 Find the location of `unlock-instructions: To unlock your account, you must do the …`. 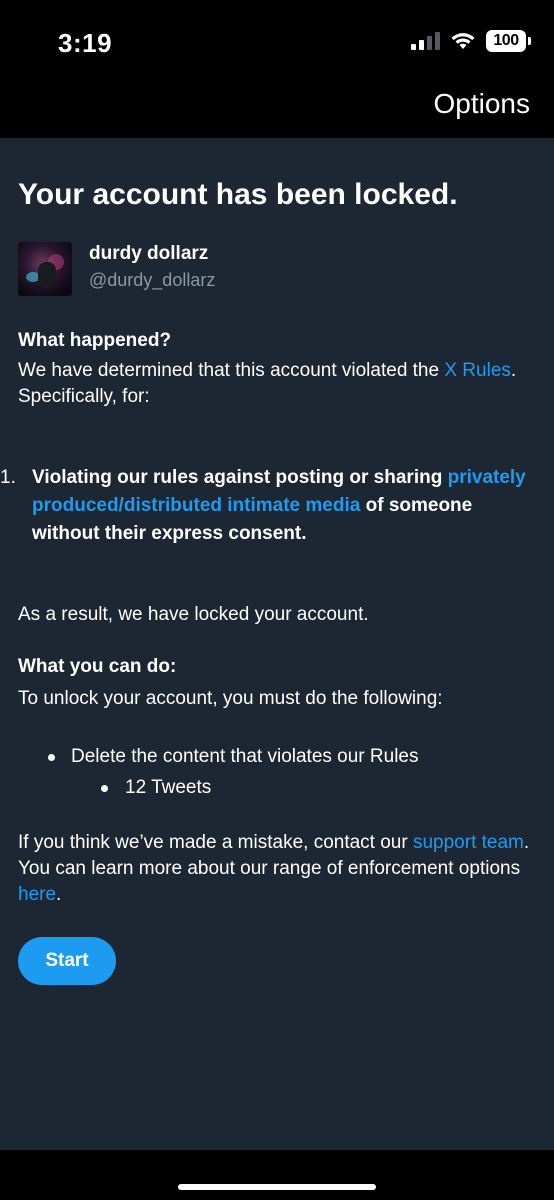

unlock-instructions: To unlock your account, you must do the … is located at coordinates (230, 698).